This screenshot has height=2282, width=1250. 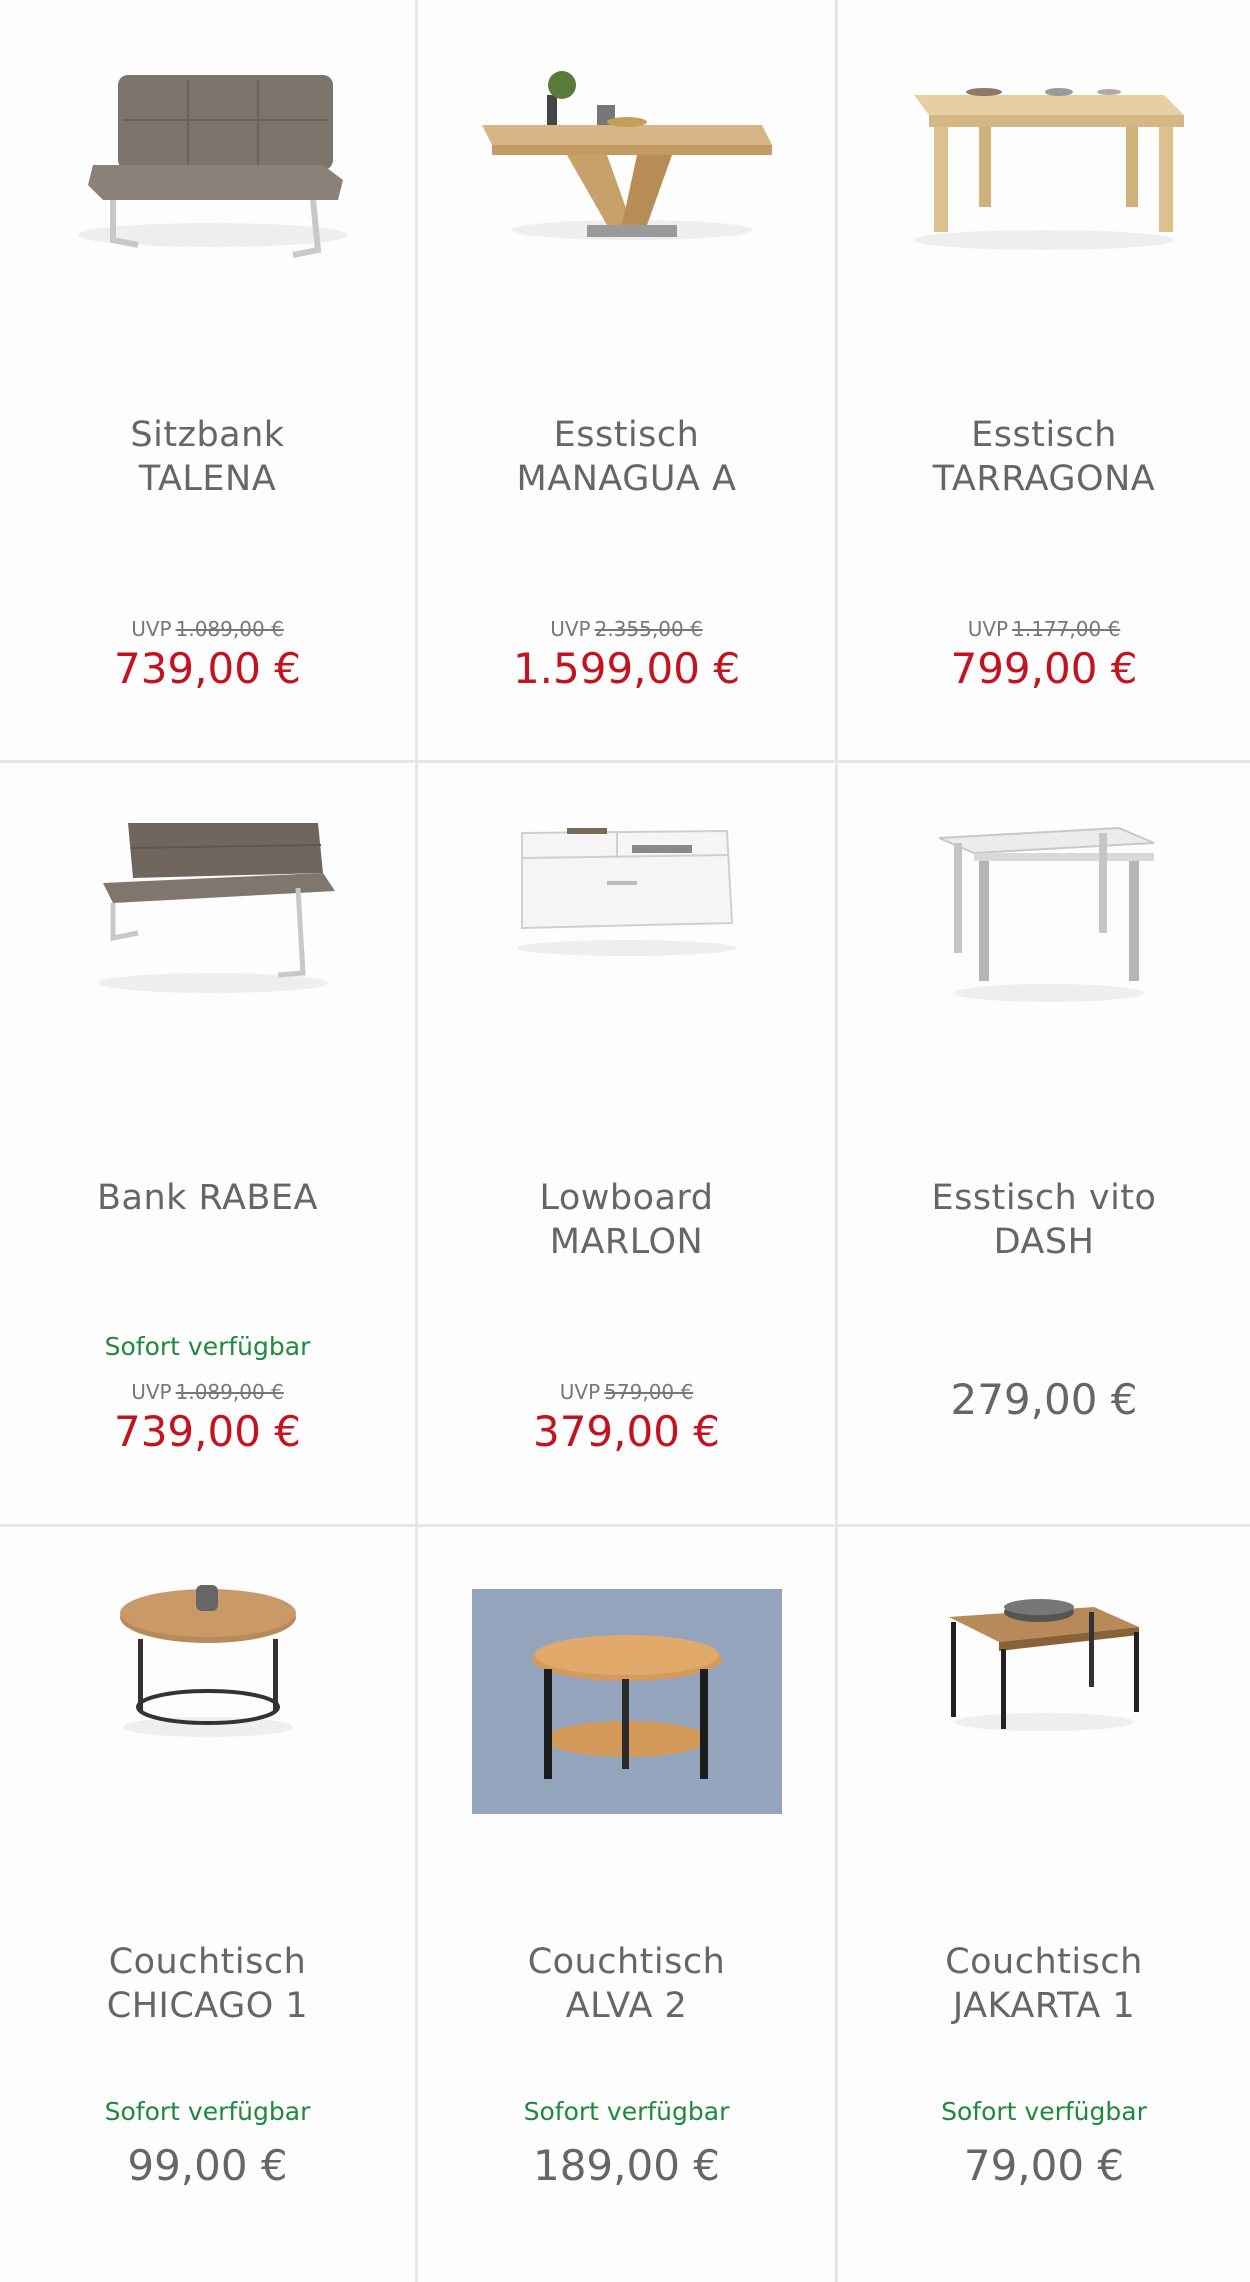 I want to click on product-card: Lowboard MARLON UVP 579,00 € 379,00 €, so click(x=628, y=1145).